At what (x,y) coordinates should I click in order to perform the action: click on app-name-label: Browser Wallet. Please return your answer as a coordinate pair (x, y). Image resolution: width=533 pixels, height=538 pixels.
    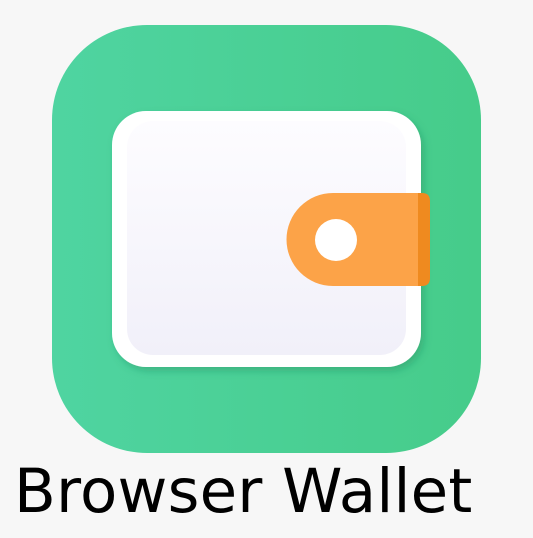
    Looking at the image, I should click on (243, 491).